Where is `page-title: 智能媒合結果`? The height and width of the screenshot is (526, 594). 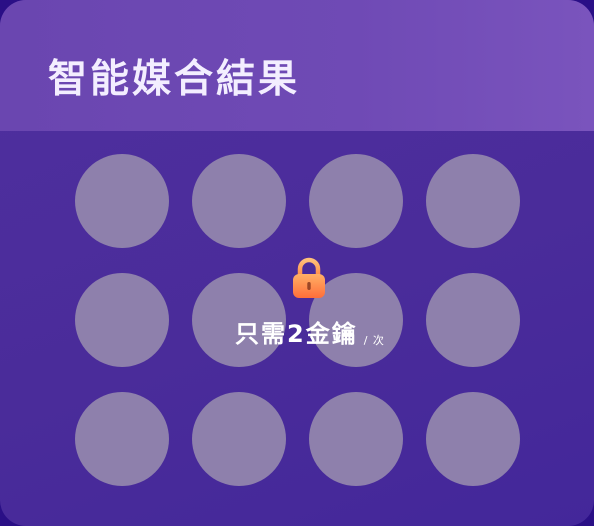 page-title: 智能媒合結果 is located at coordinates (174, 79).